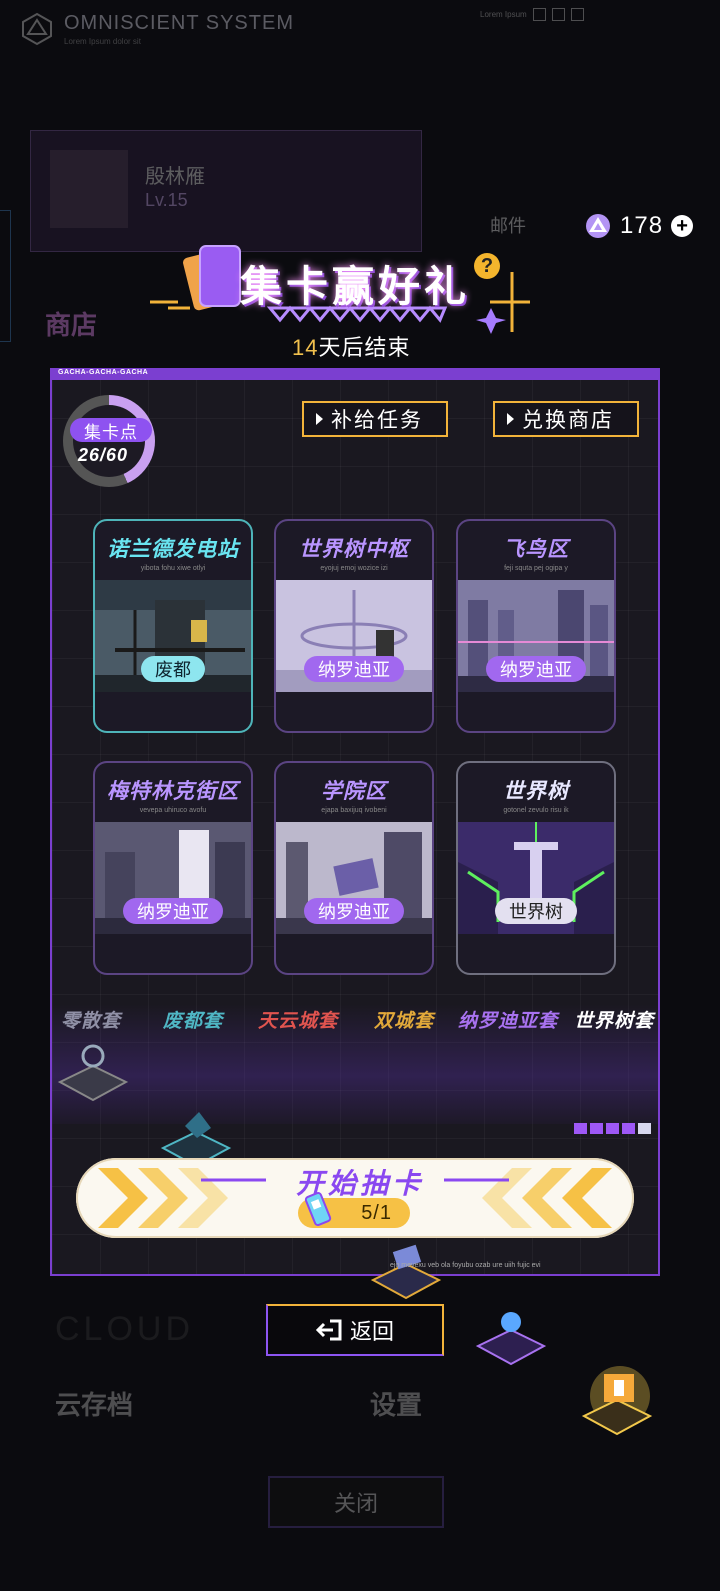 This screenshot has height=1591, width=720. Describe the element at coordinates (179, 23) in the screenshot. I see `brand-title: OMNISCIENT SYSTEM` at that location.